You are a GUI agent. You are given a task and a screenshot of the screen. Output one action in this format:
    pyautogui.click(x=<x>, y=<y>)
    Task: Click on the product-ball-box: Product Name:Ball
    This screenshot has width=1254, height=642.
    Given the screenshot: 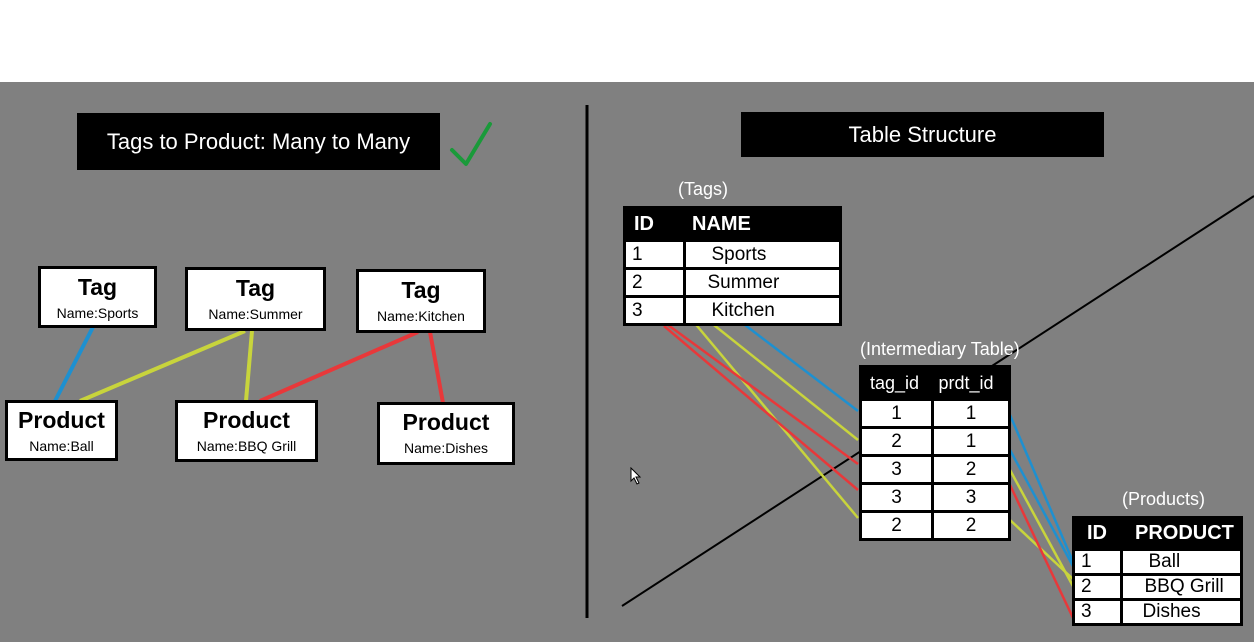 What is the action you would take?
    pyautogui.click(x=61, y=430)
    